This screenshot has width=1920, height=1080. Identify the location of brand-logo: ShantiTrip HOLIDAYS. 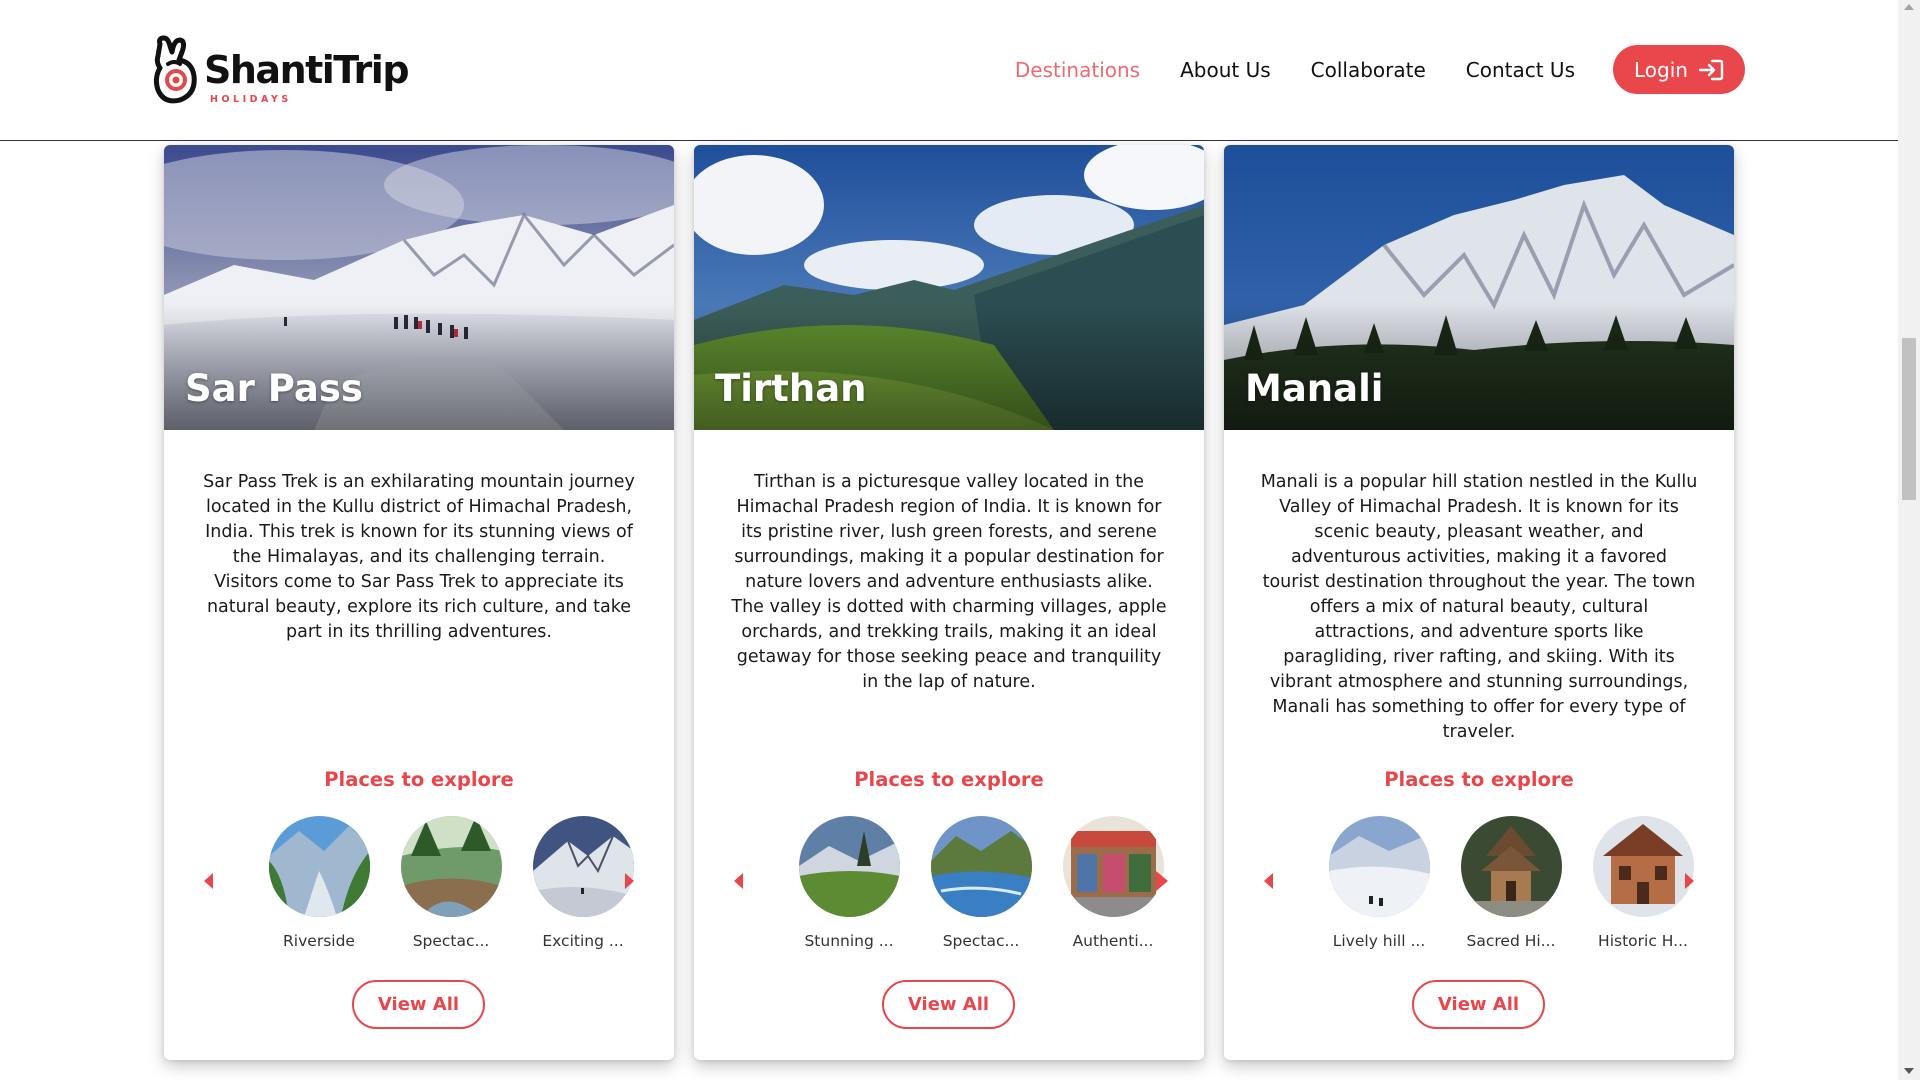
(281, 70).